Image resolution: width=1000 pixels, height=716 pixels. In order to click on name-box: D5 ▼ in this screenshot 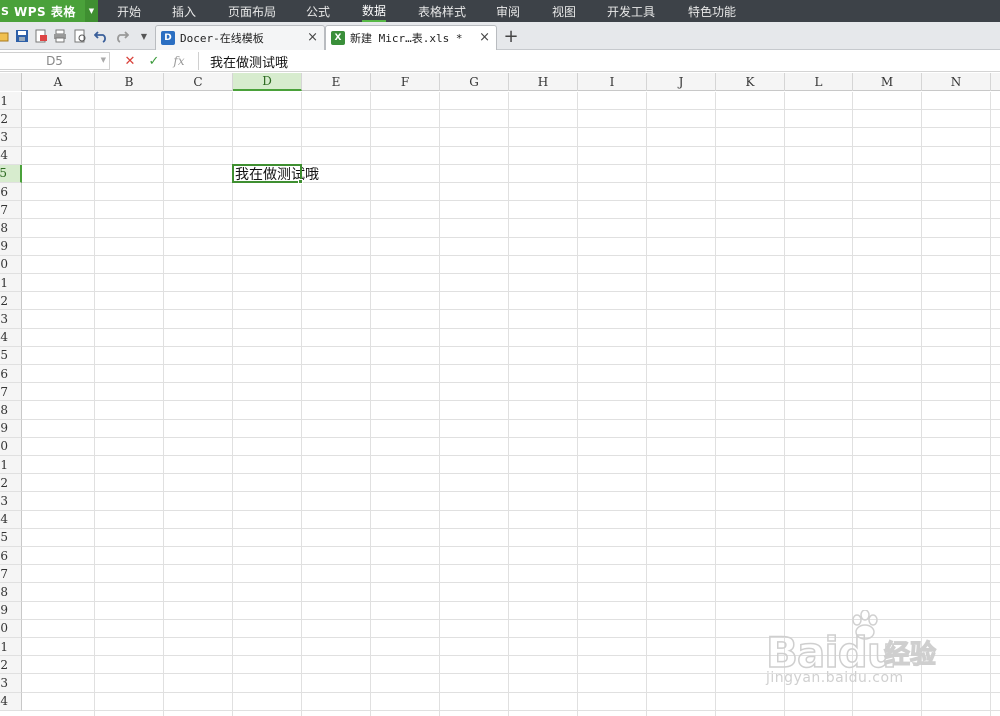, I will do `click(55, 61)`.